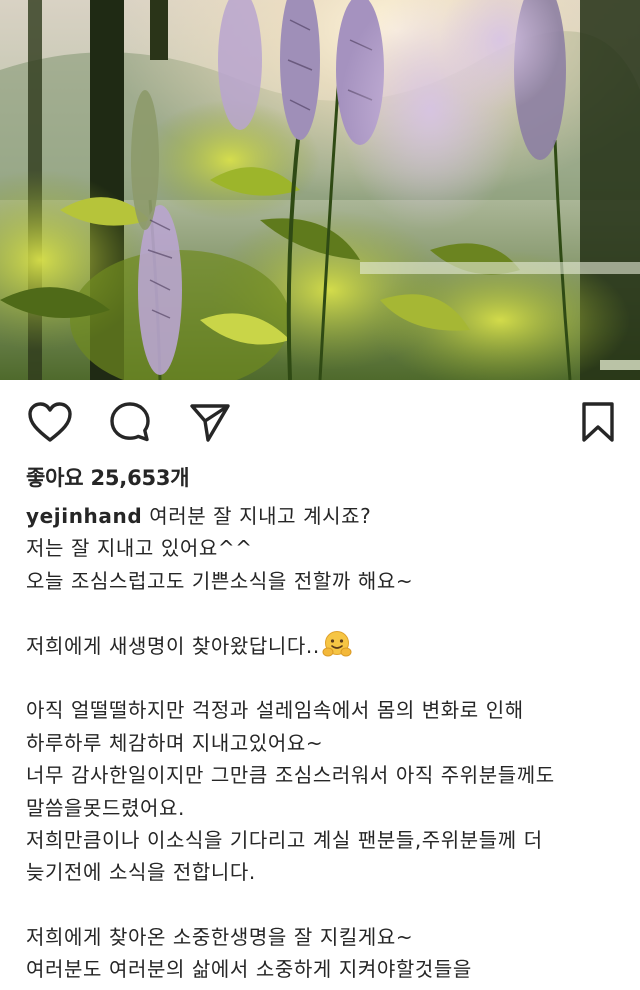 The image size is (640, 990). What do you see at coordinates (175, 742) in the screenshot?
I see `caption-line: 하루하루 체감하며 지내고있어요~` at bounding box center [175, 742].